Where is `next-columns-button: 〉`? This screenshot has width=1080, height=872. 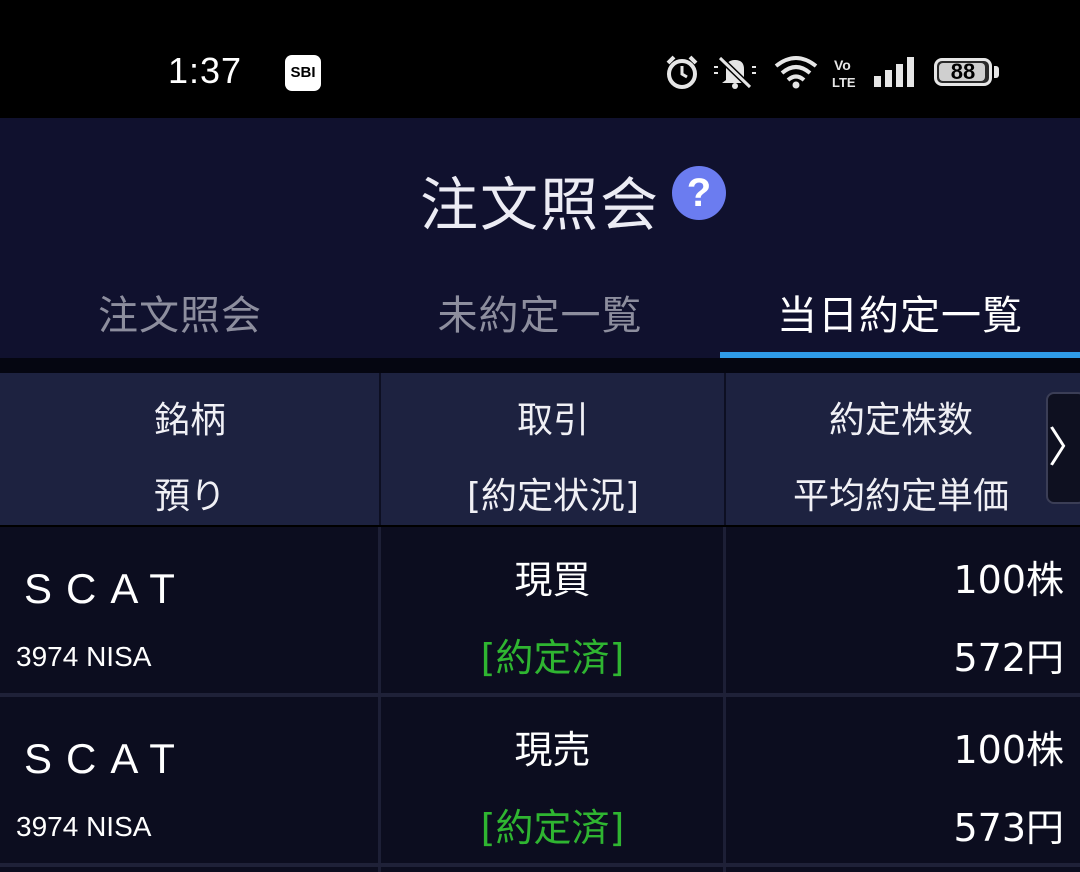
next-columns-button: 〉 is located at coordinates (1063, 448).